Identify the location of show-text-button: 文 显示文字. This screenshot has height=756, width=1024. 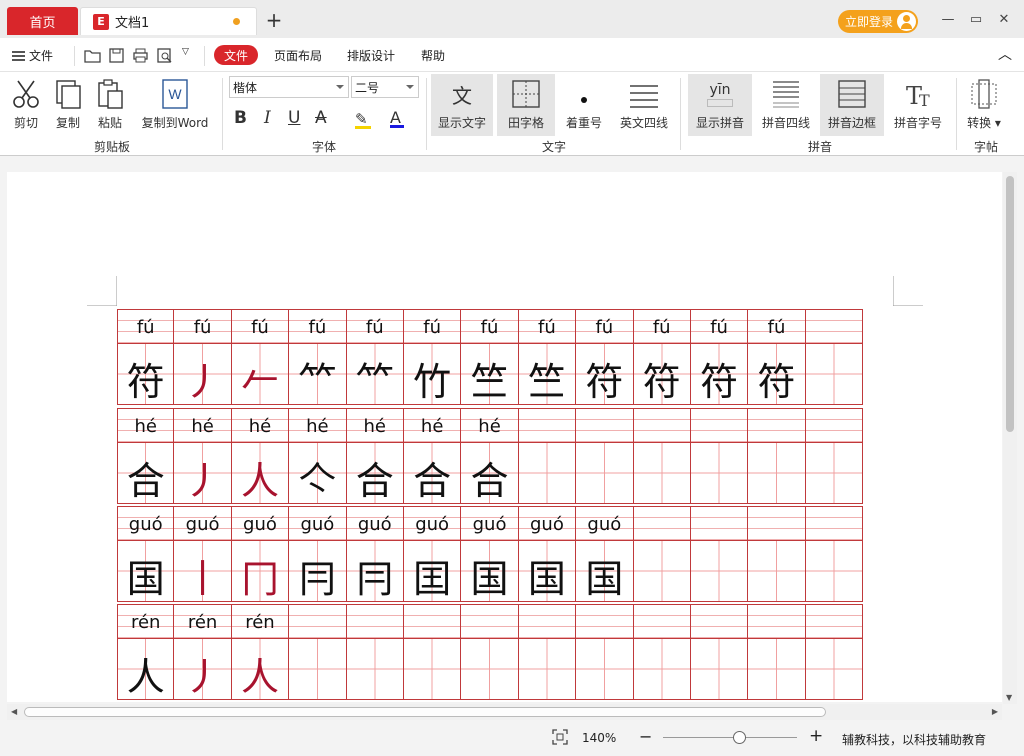
(462, 105).